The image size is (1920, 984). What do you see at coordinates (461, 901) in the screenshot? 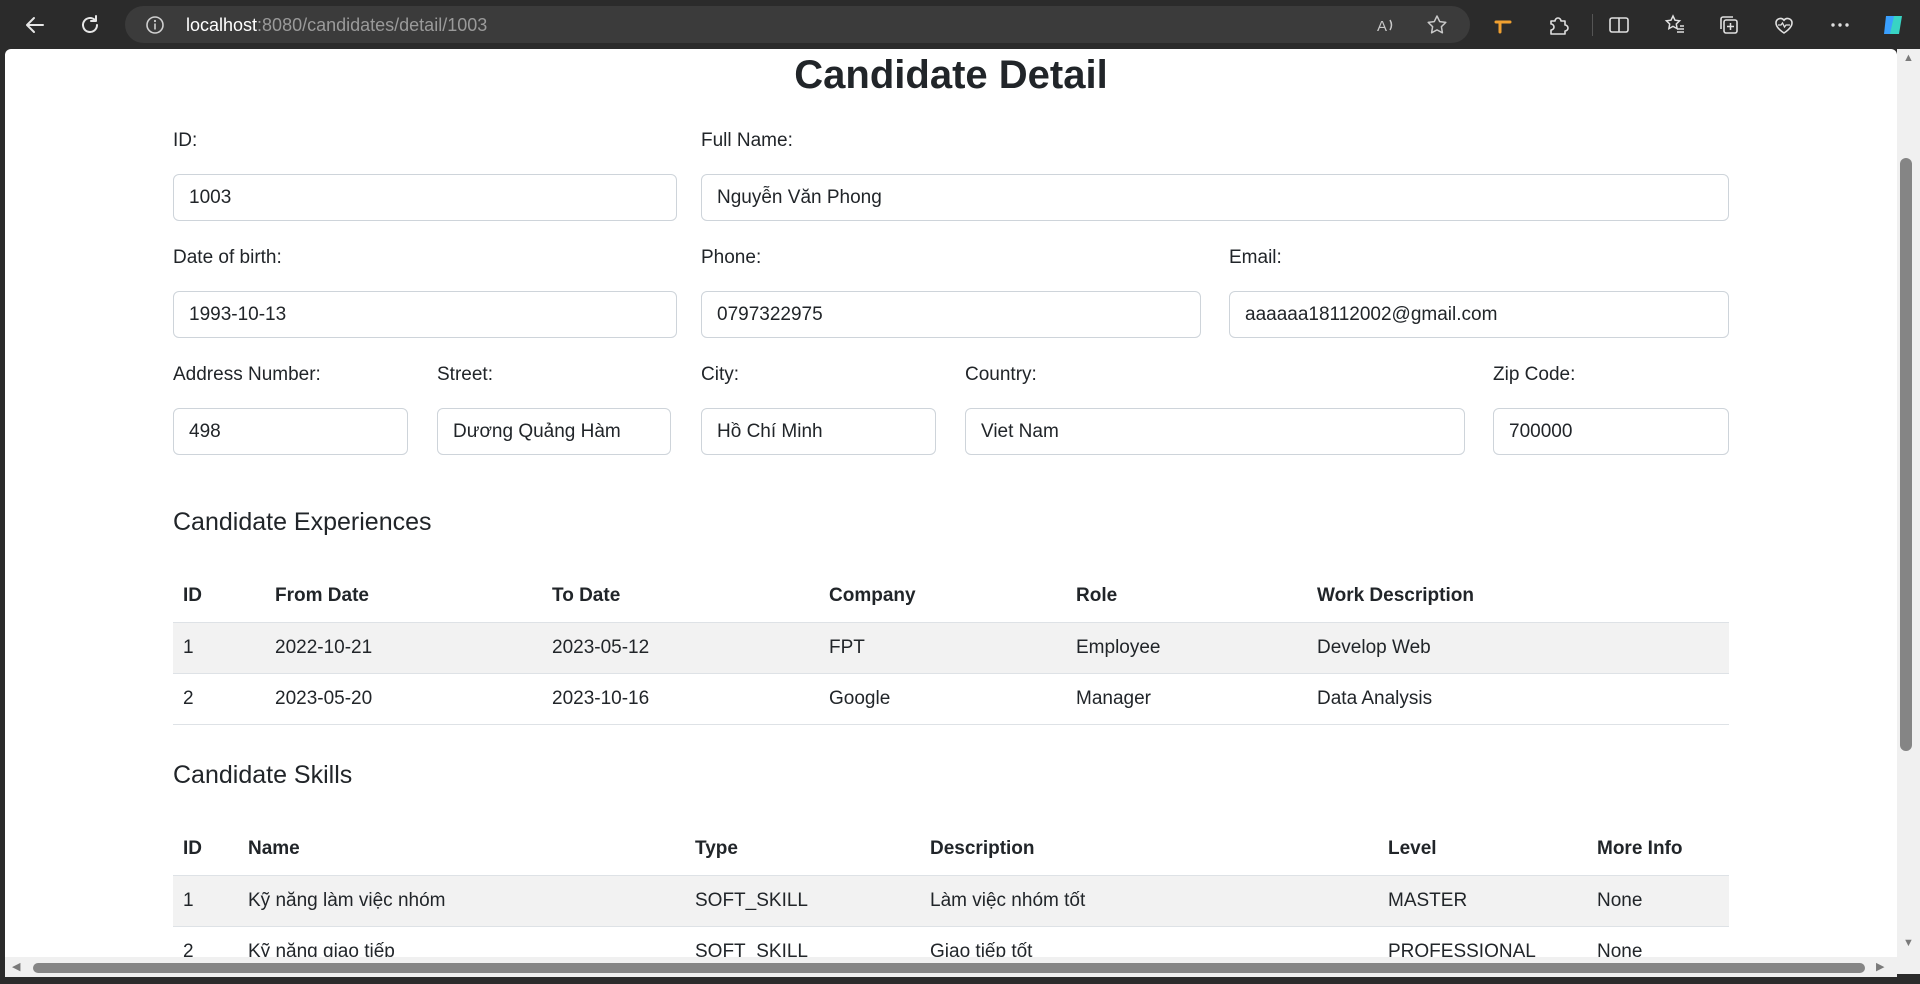
I see `table-cell: Kỹ năng làm việc nhóm` at bounding box center [461, 901].